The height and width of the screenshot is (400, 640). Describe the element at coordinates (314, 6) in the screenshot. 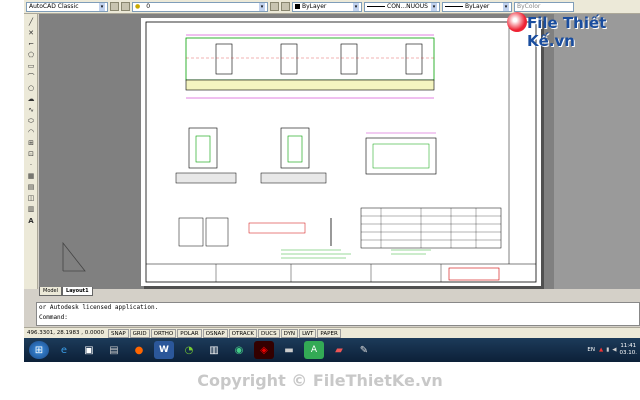

I see `color-value: ByLayer` at that location.